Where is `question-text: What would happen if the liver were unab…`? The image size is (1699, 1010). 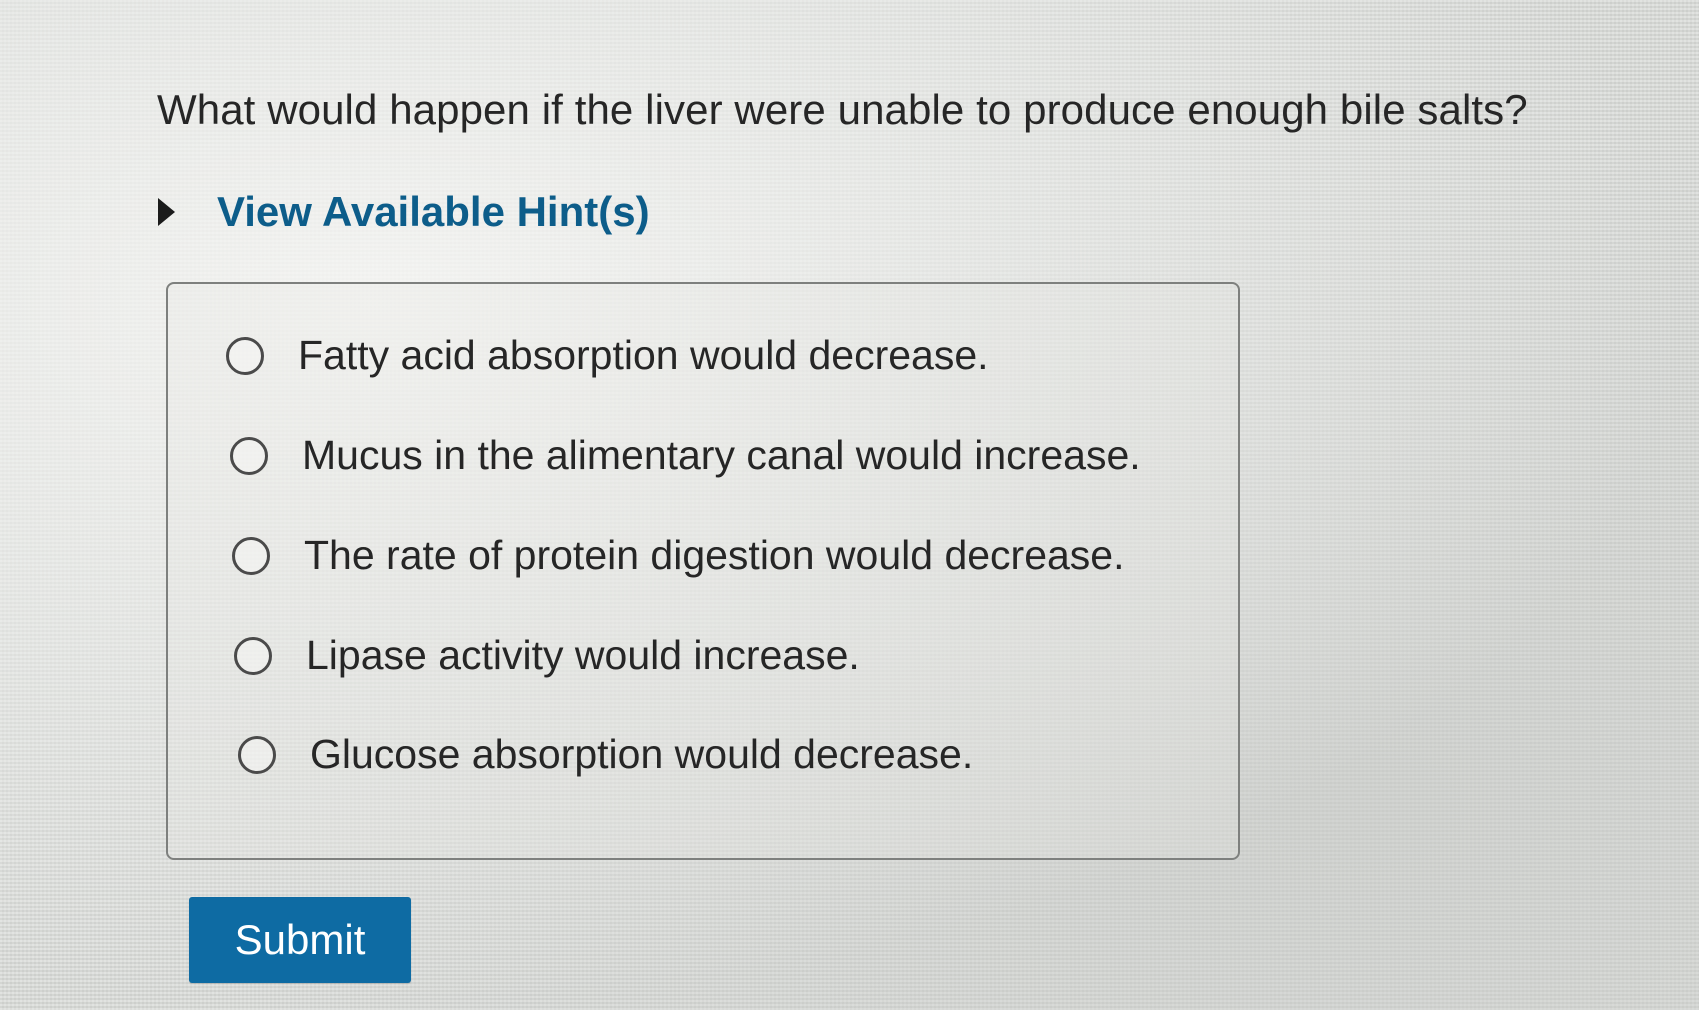 question-text: What would happen if the liver were unab… is located at coordinates (842, 109).